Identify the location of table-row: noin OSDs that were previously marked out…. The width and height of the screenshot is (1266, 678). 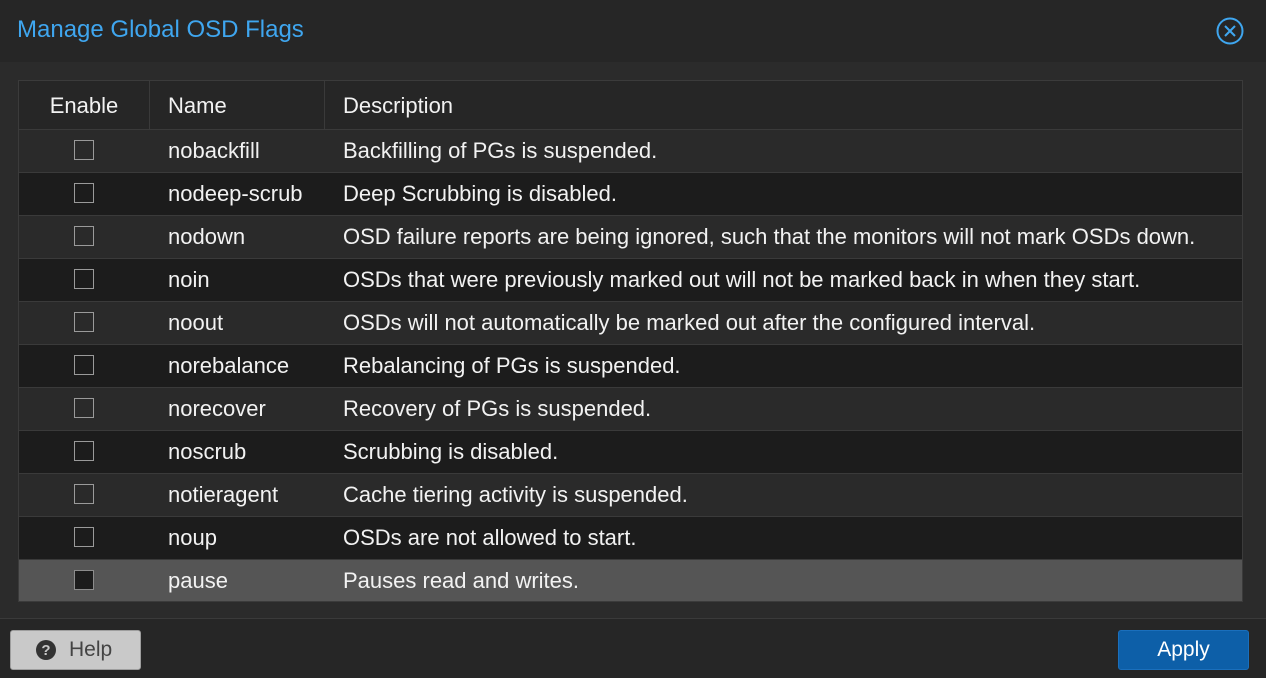
(630, 280).